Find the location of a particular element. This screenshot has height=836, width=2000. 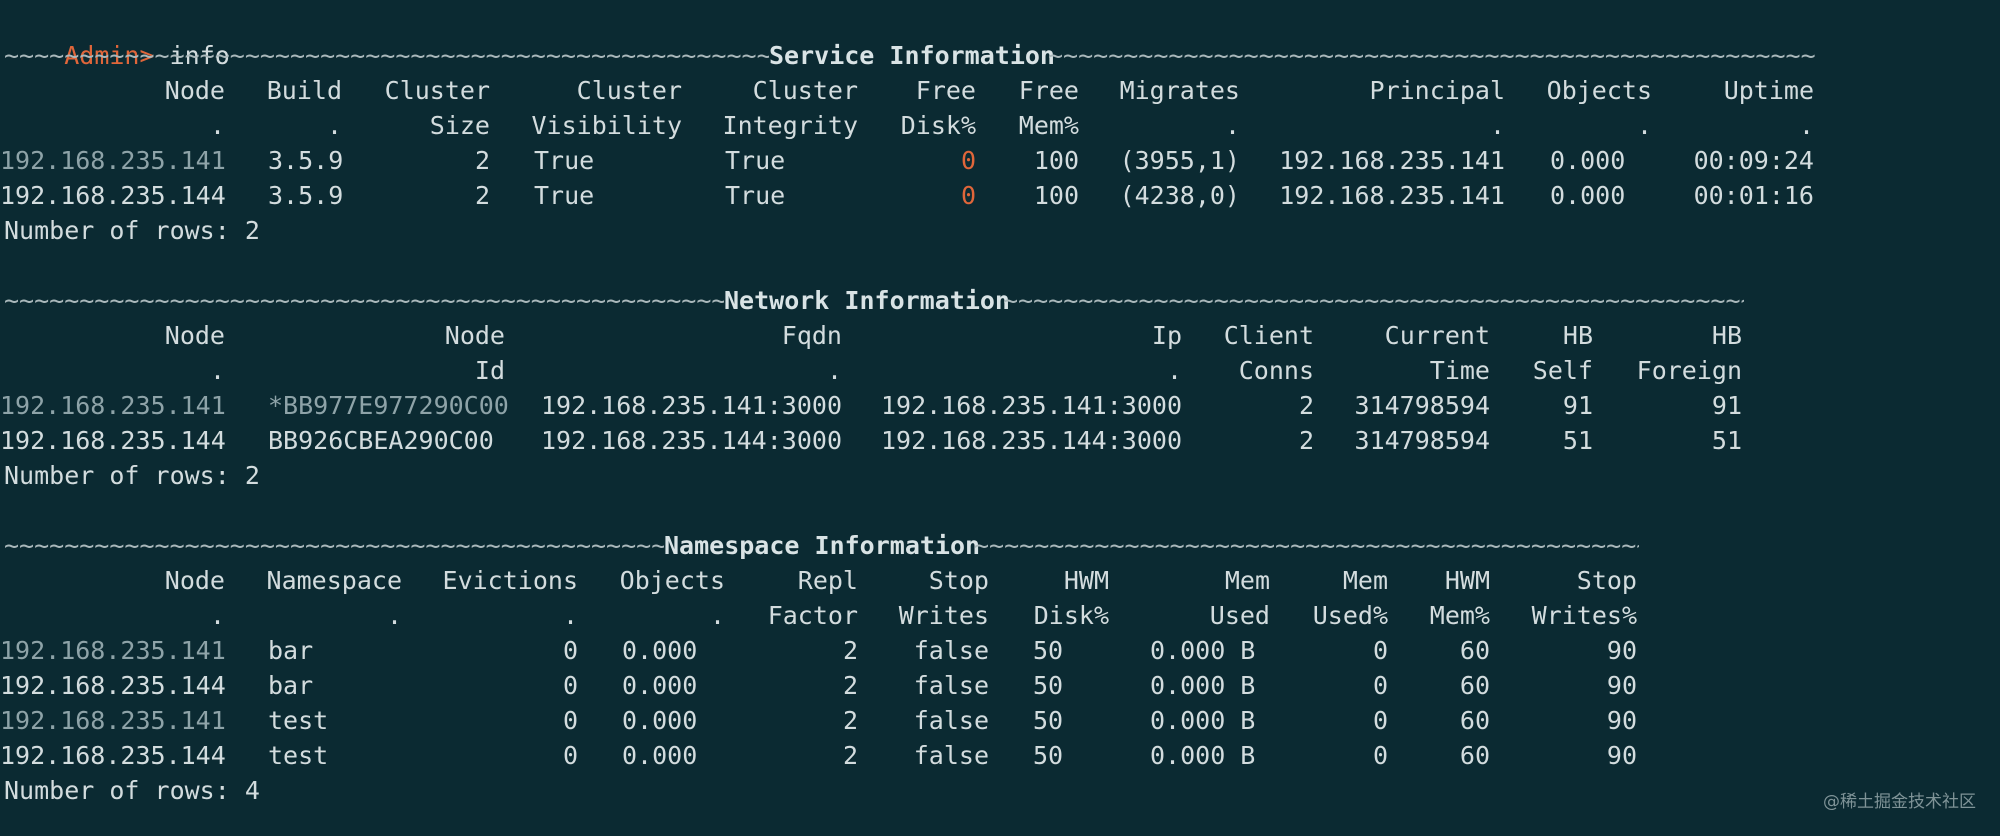

mem-used-cell: 0.000 B is located at coordinates (1203, 685).